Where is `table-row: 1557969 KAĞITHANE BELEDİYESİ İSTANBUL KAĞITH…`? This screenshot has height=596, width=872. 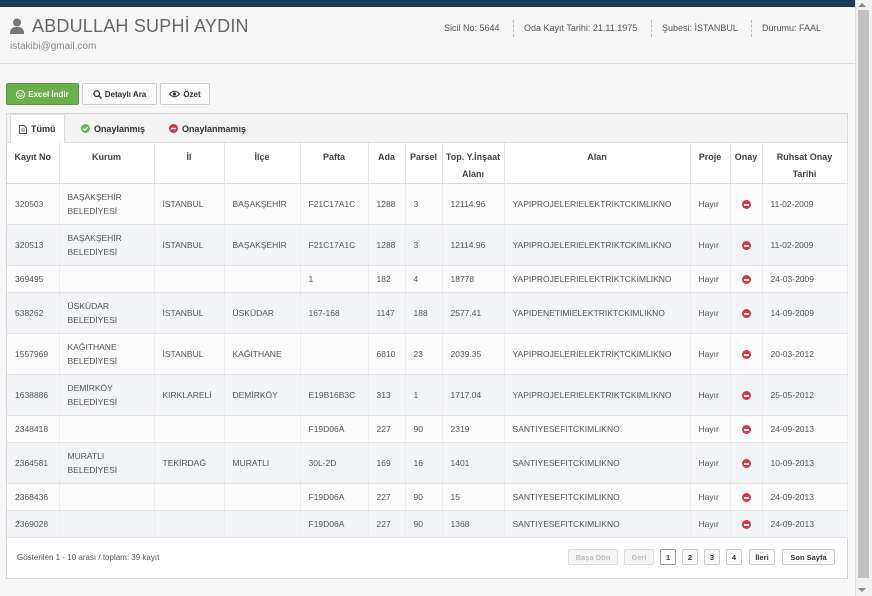 table-row: 1557969 KAĞITHANE BELEDİYESİ İSTANBUL KAĞITH… is located at coordinates (427, 354).